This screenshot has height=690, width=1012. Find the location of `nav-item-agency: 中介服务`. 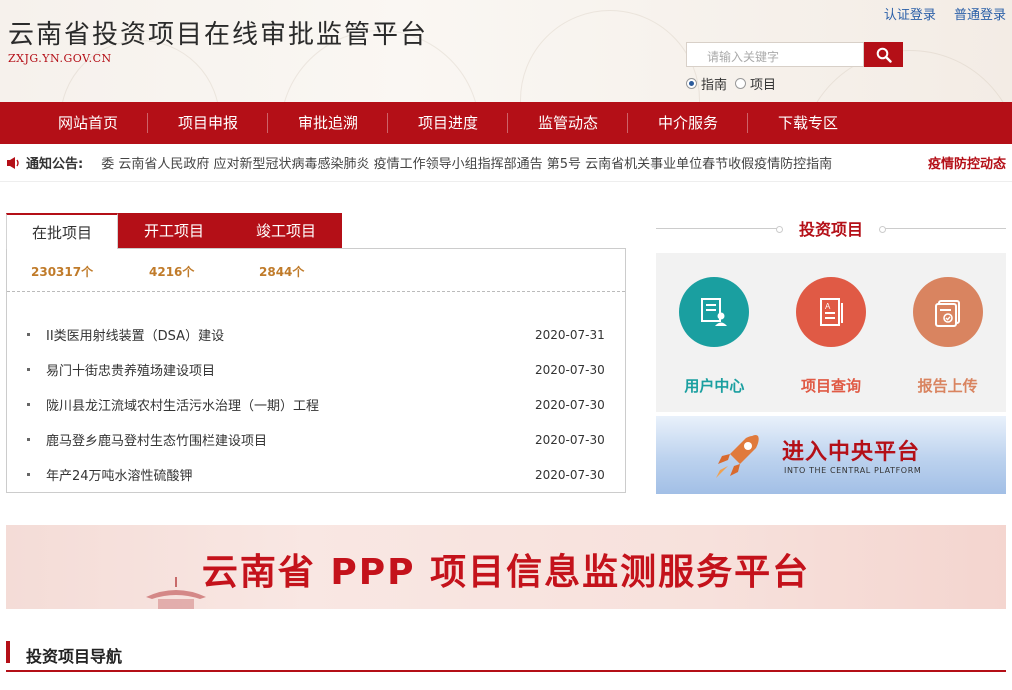

nav-item-agency: 中介服务 is located at coordinates (688, 123).